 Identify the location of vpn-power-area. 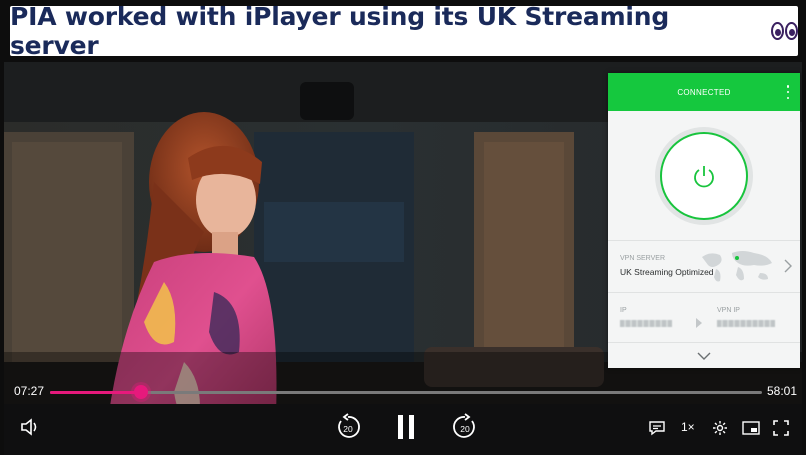
(704, 176).